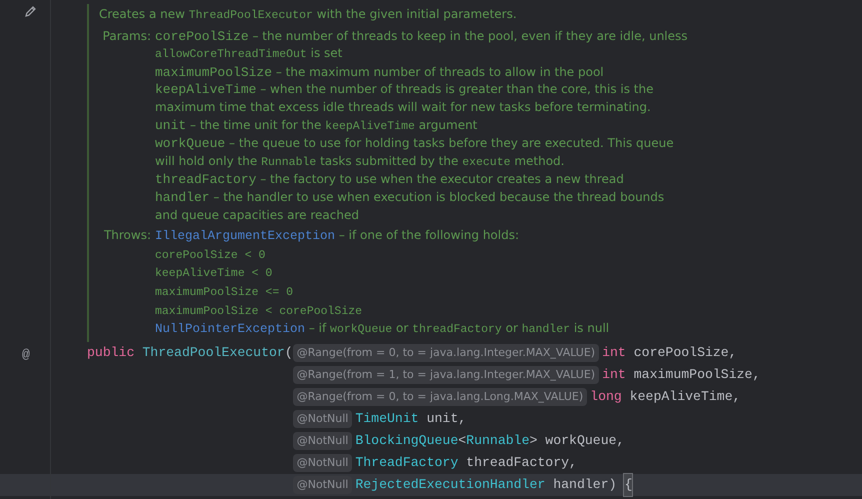 The width and height of the screenshot is (862, 499). I want to click on code-line: @Range(from = 1, to = java.lang.Integer.MAX_VALUE) int maximumPoolSize,, so click(526, 375).